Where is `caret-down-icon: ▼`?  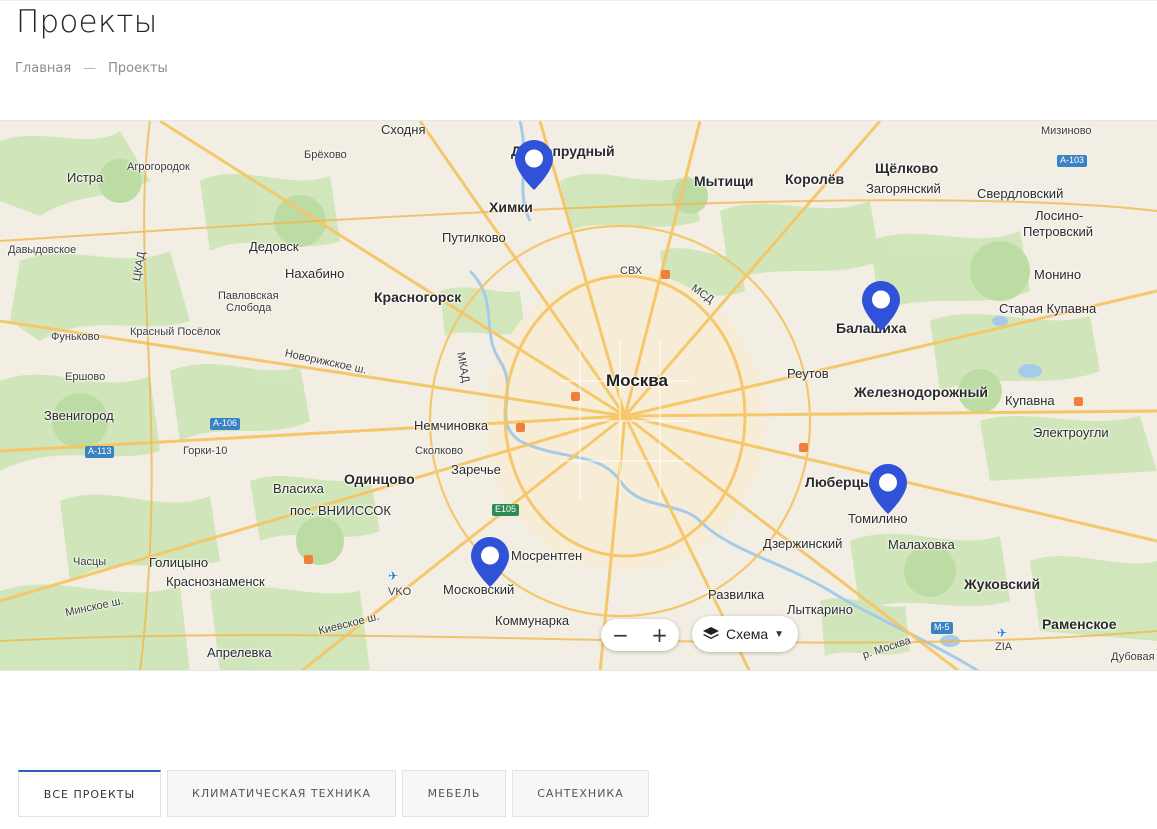
caret-down-icon: ▼ is located at coordinates (779, 634).